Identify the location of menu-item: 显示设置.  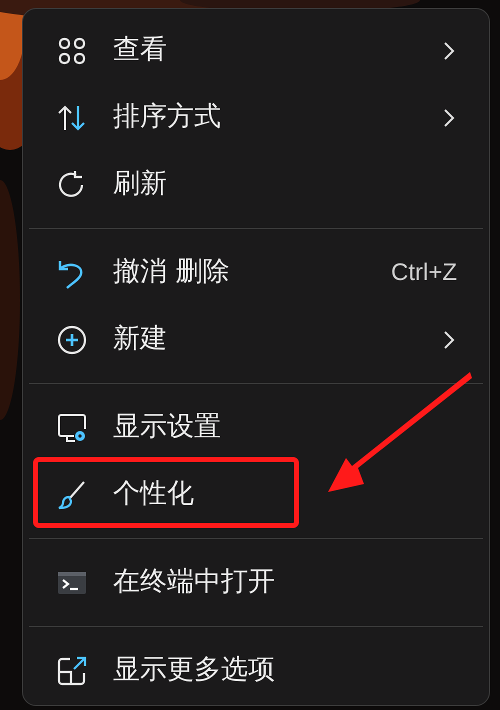
(256, 427).